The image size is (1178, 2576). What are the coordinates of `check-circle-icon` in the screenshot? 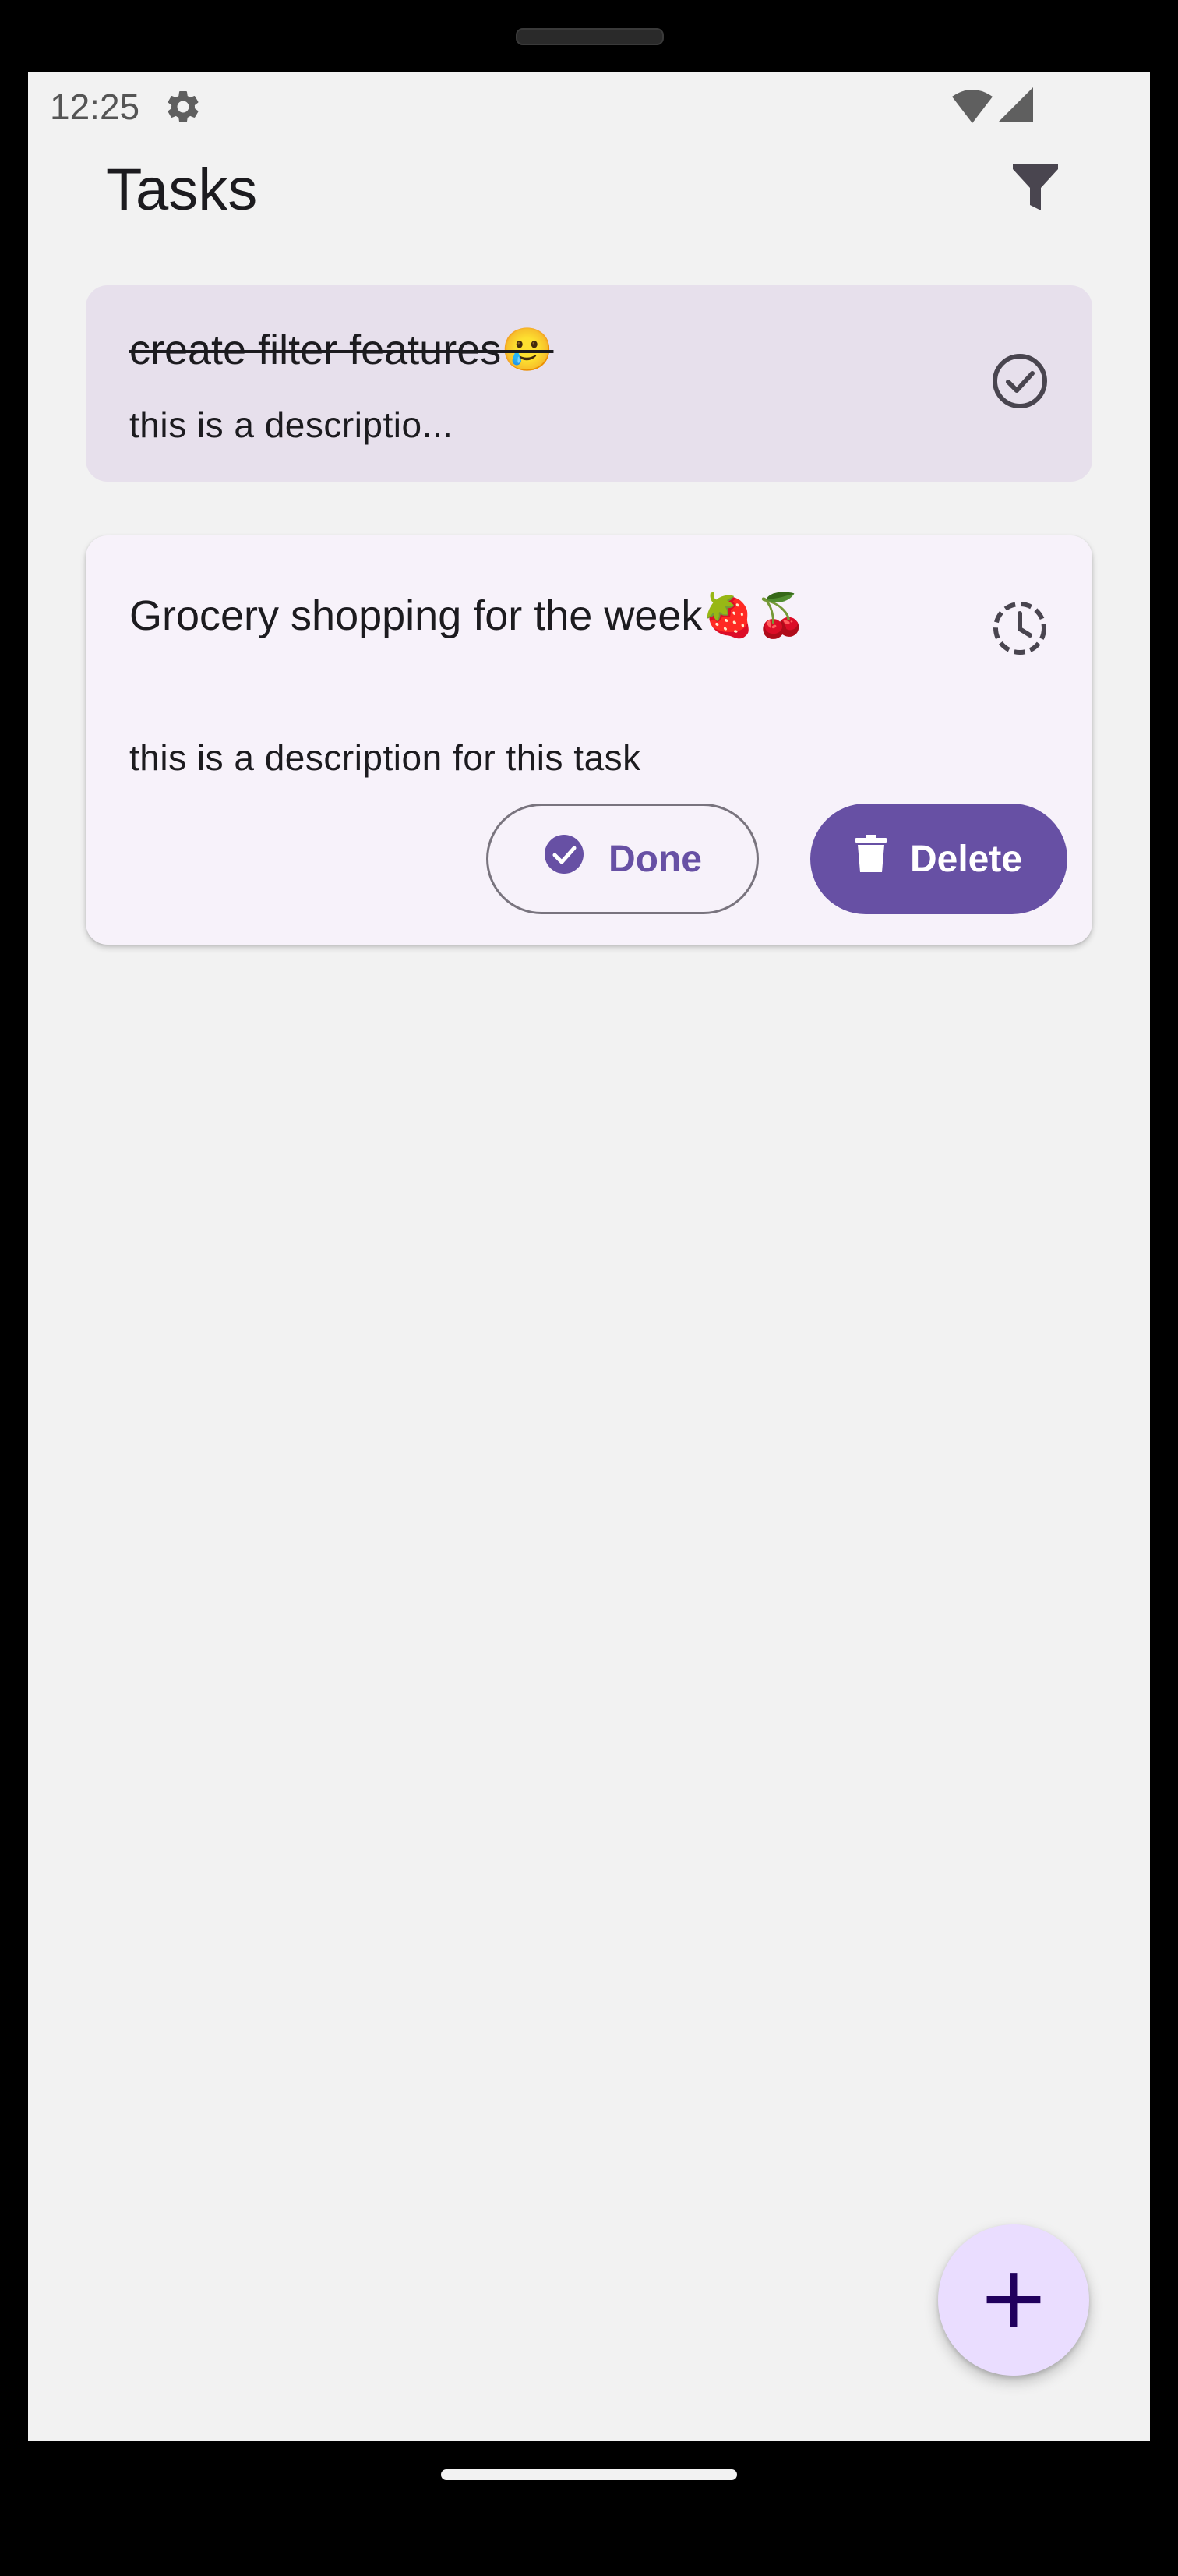 It's located at (1020, 381).